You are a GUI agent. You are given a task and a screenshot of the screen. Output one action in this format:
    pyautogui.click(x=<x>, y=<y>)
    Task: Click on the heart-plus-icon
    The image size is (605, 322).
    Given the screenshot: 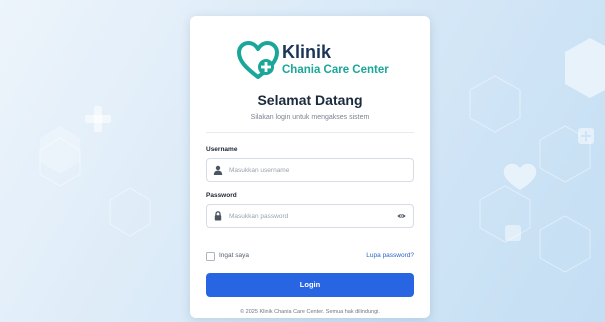 What is the action you would take?
    pyautogui.click(x=258, y=60)
    